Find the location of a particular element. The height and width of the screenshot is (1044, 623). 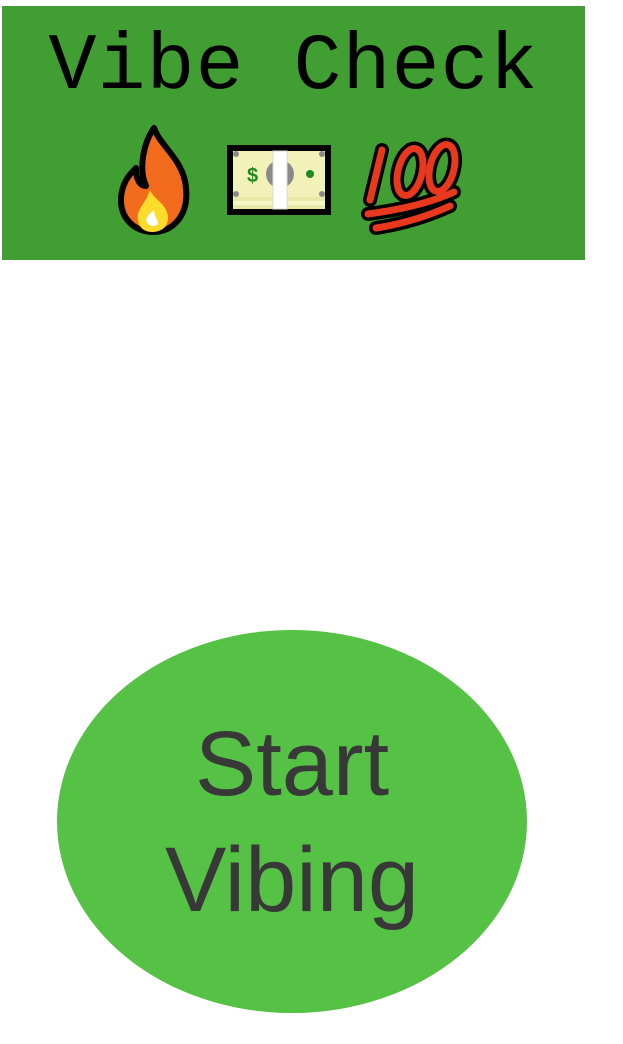

emoji-row: $ is located at coordinates (293, 182).